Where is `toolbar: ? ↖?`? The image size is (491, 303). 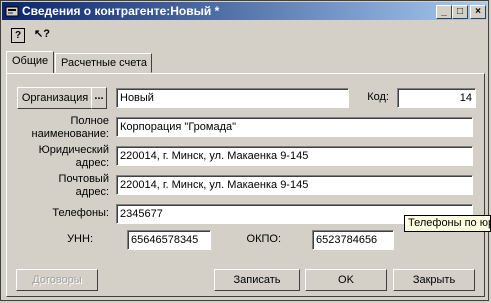
toolbar: ? ↖? is located at coordinates (35, 35).